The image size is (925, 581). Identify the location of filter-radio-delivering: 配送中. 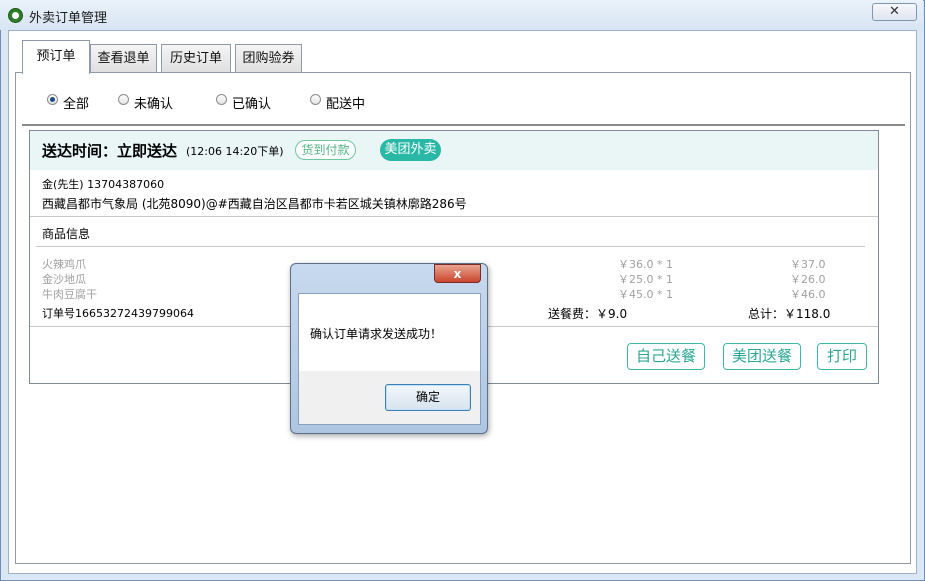
(345, 102).